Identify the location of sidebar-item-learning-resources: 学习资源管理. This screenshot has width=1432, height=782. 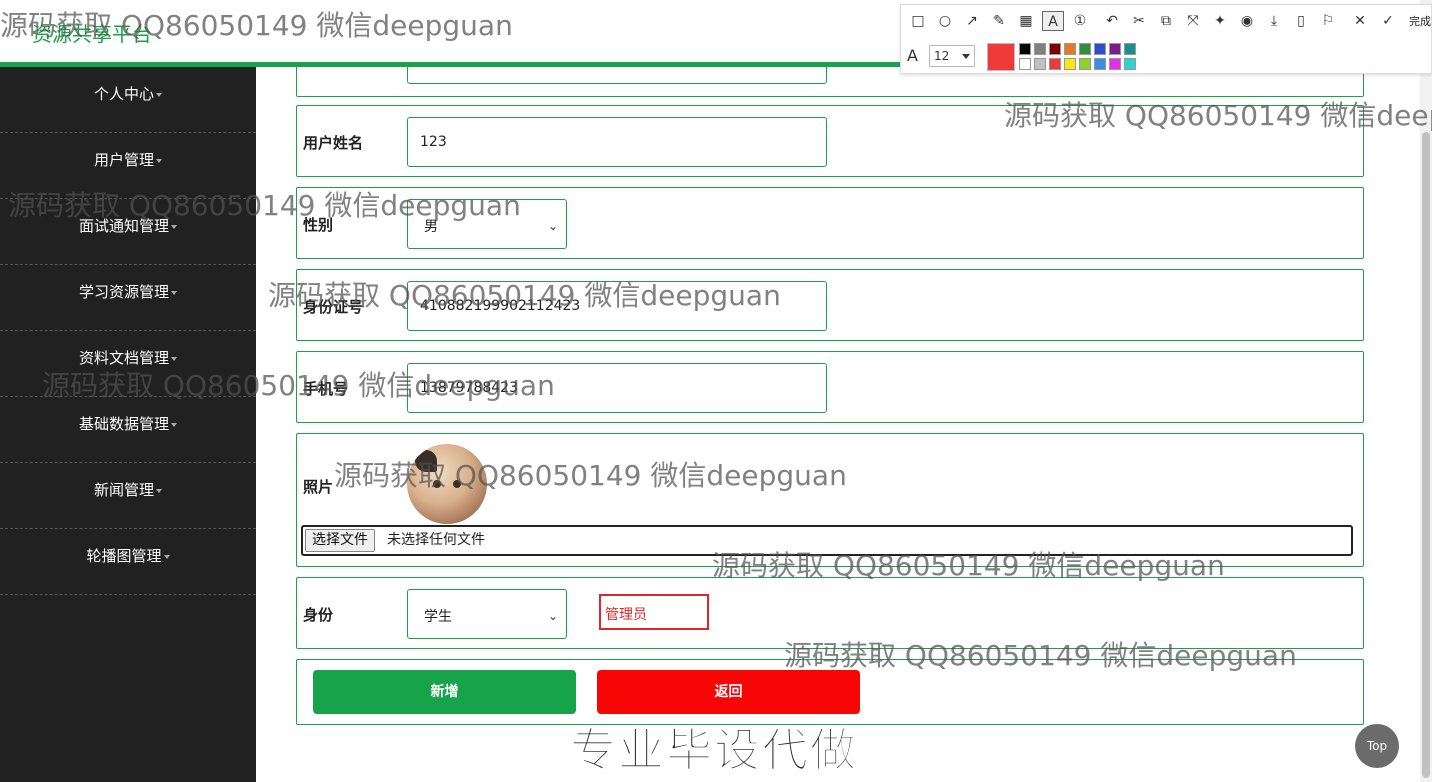
(128, 298).